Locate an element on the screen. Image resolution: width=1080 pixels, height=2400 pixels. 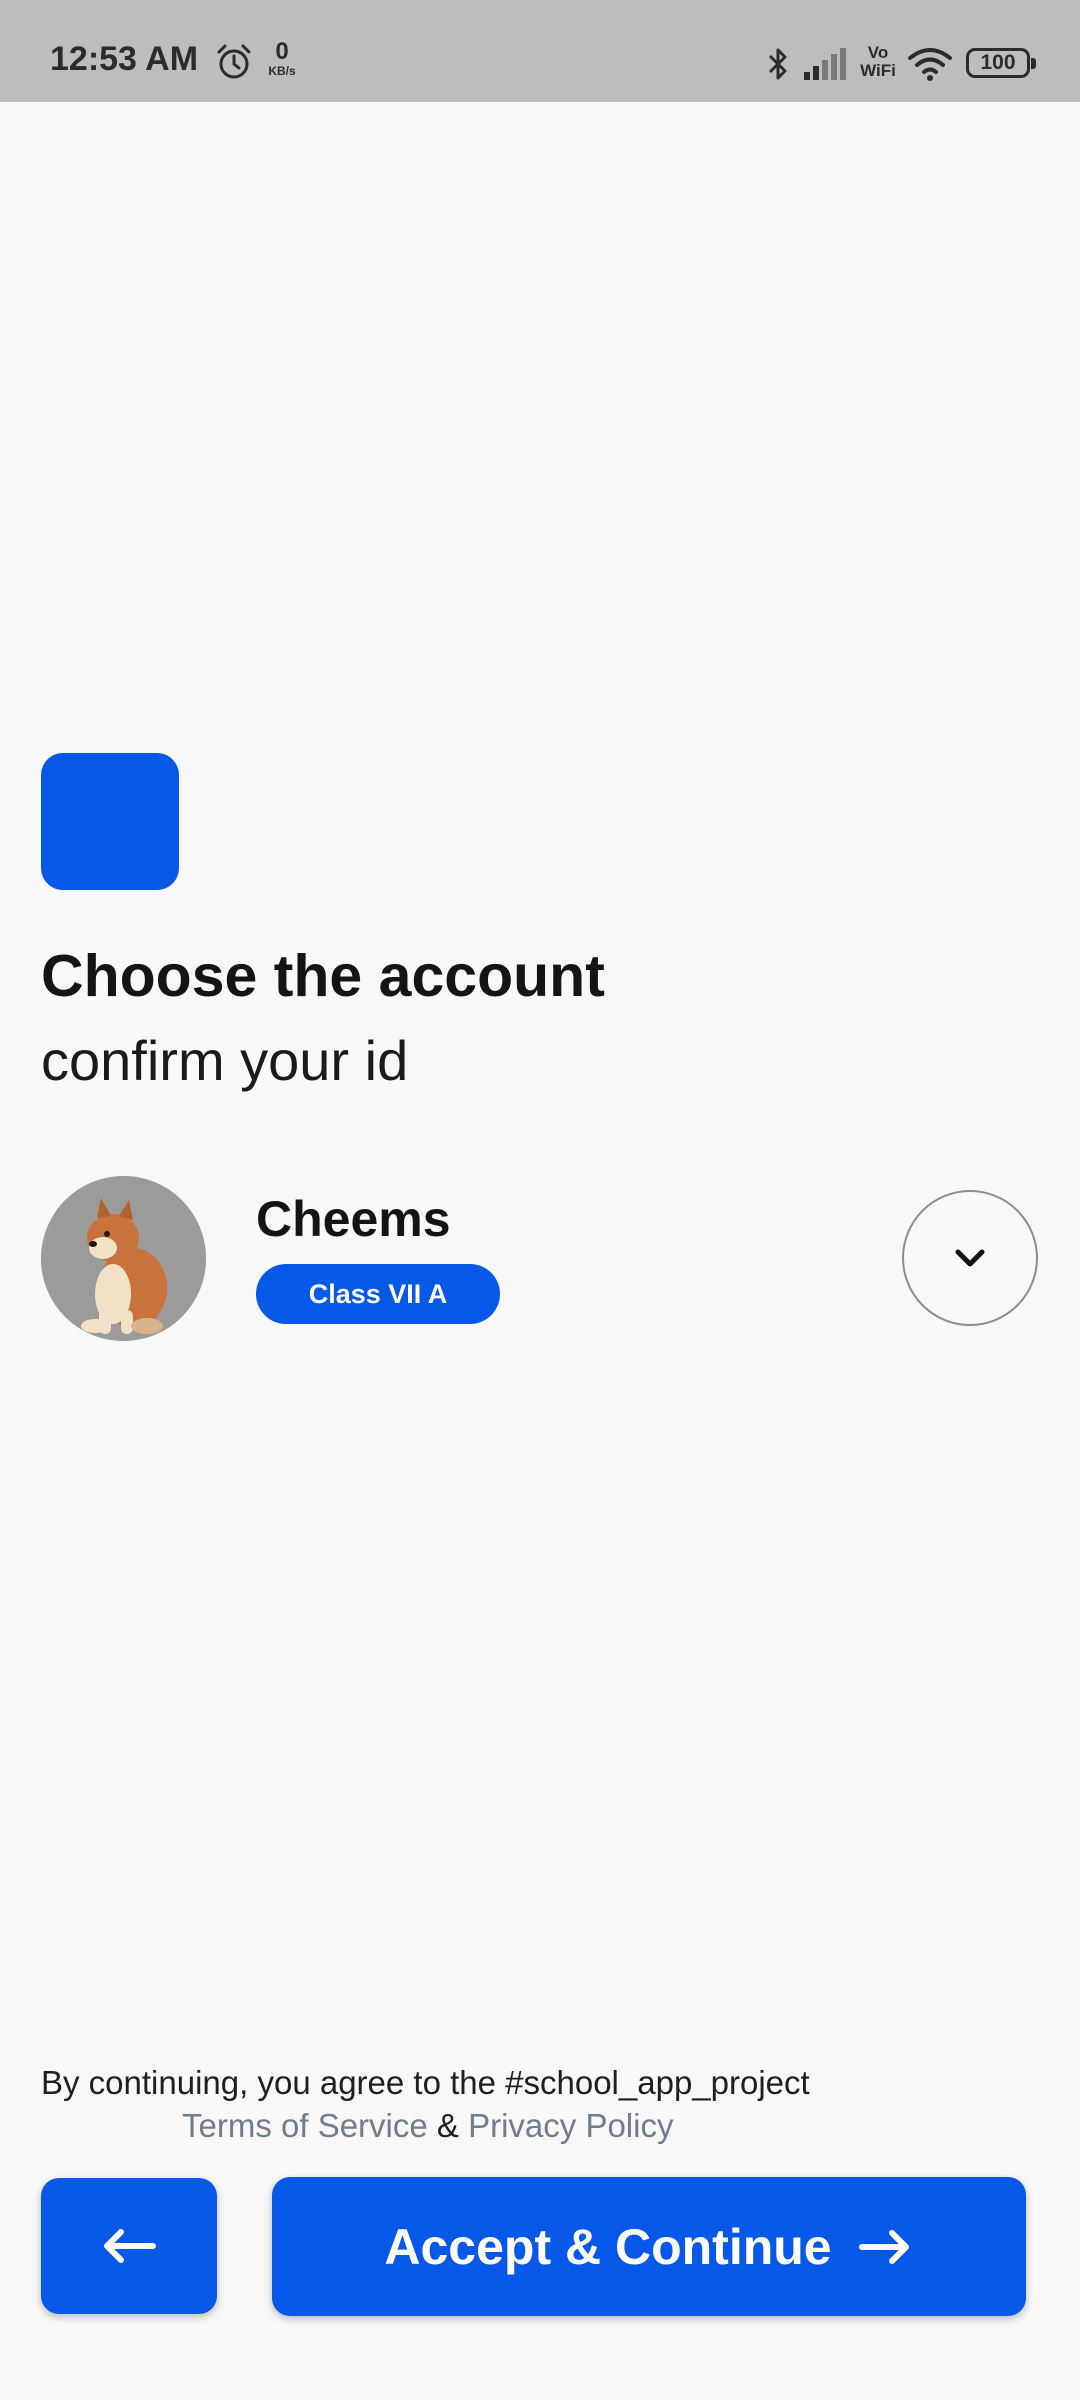
battery-icon: 100 is located at coordinates (1001, 63).